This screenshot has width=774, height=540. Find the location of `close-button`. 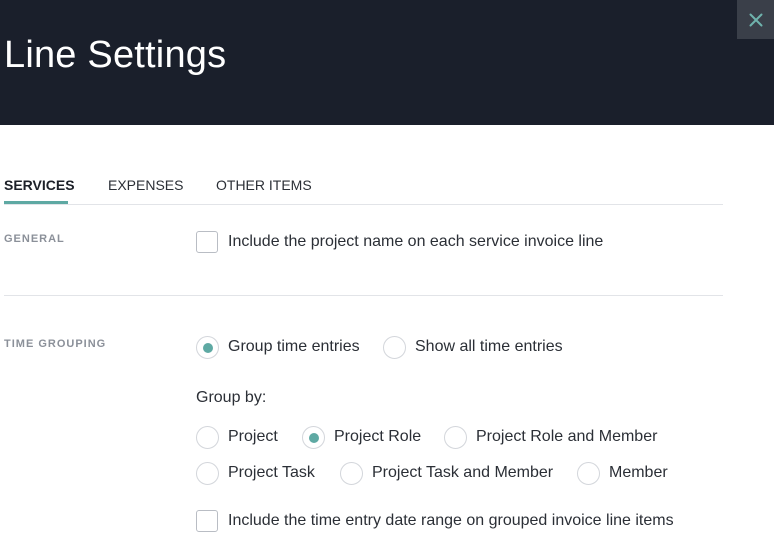

close-button is located at coordinates (755, 19).